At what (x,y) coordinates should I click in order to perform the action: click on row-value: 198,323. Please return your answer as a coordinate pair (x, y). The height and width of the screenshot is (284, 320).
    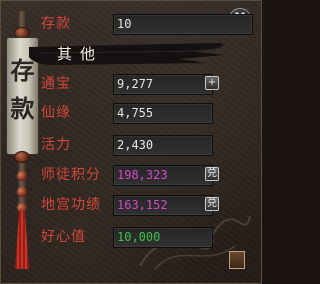
    Looking at the image, I should click on (163, 175).